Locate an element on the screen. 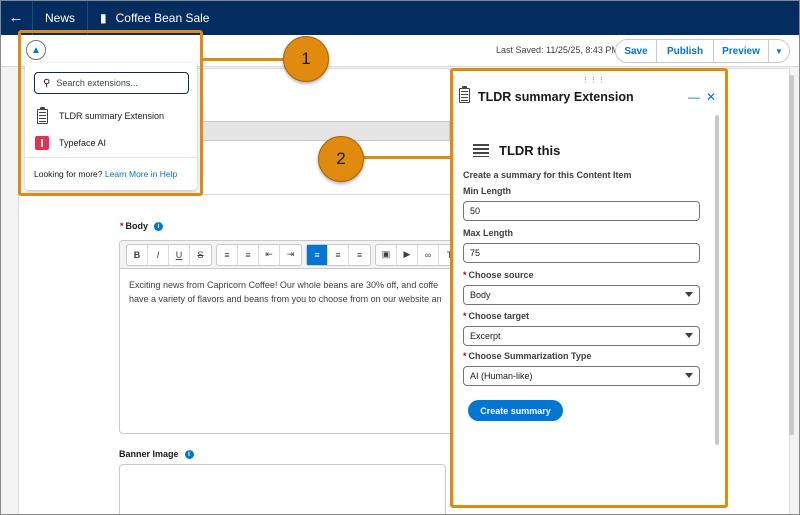 The image size is (800, 515). min-length-label: Min Length is located at coordinates (487, 191).